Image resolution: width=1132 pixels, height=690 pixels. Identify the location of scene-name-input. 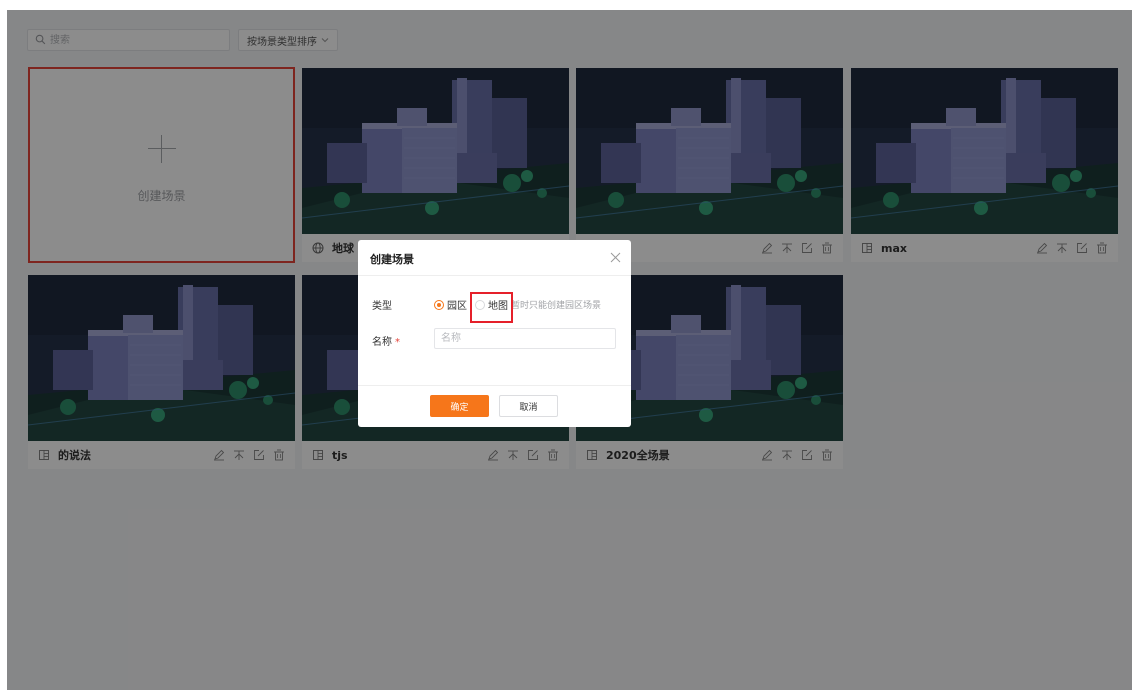
(525, 338).